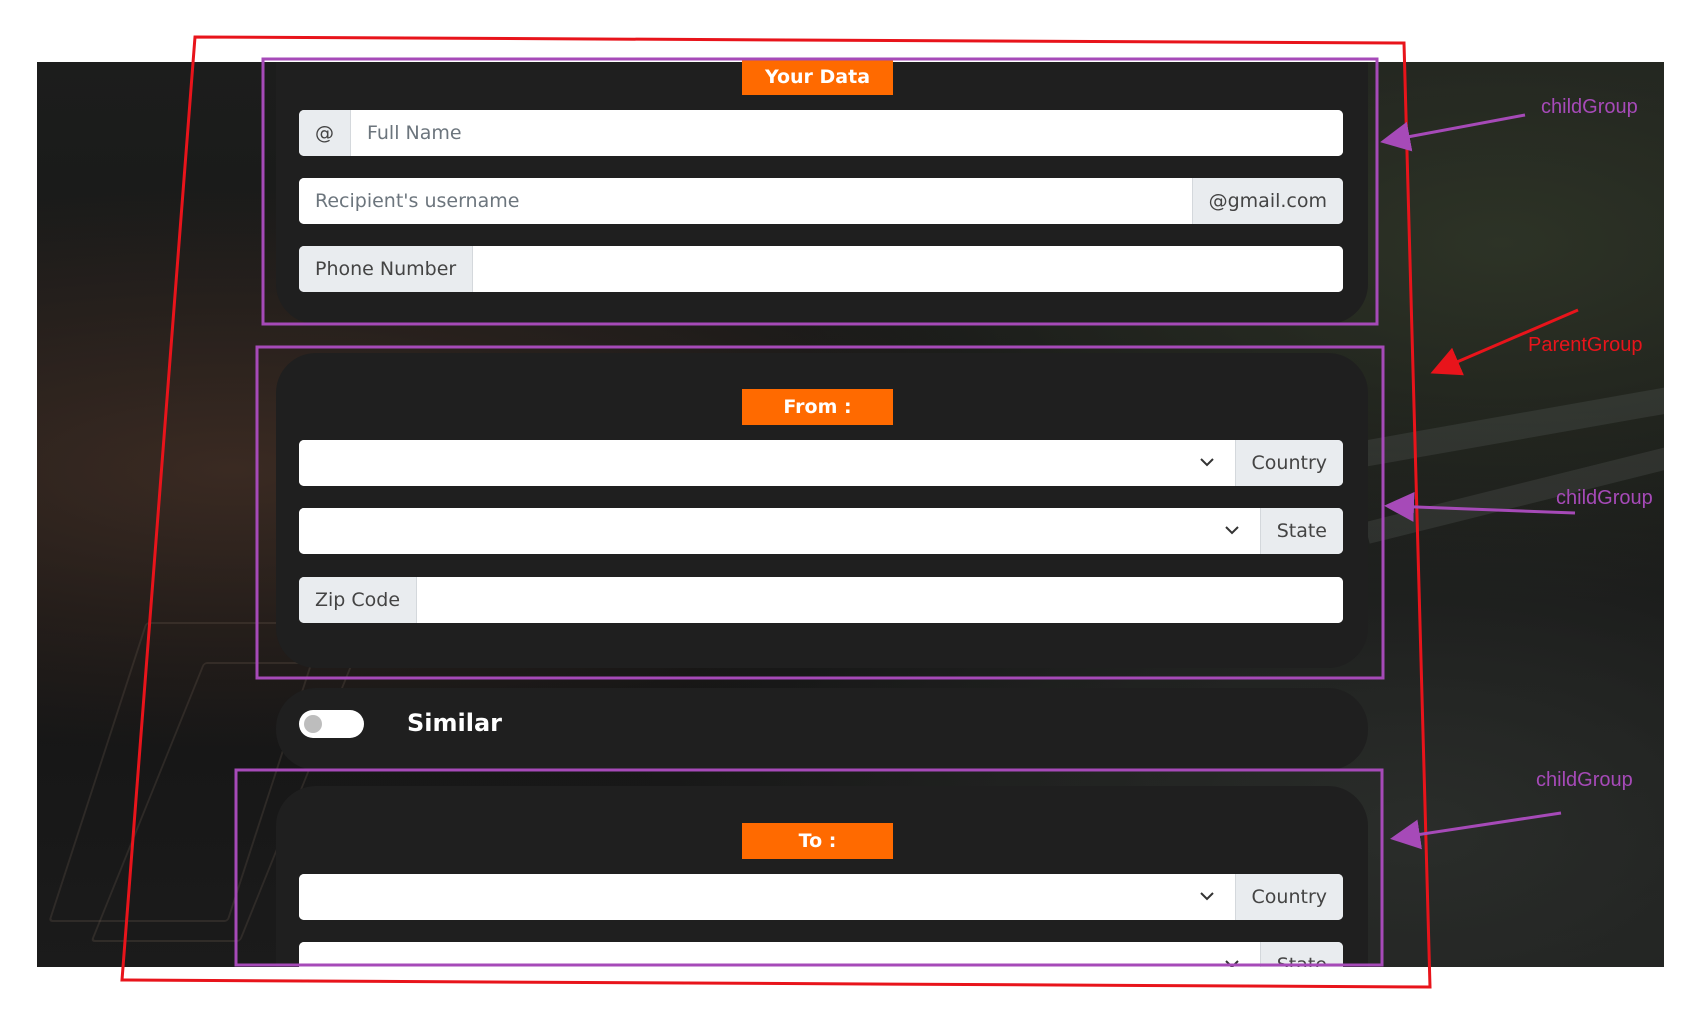 This screenshot has width=1701, height=1012. I want to click on to-country-group: Country, so click(821, 897).